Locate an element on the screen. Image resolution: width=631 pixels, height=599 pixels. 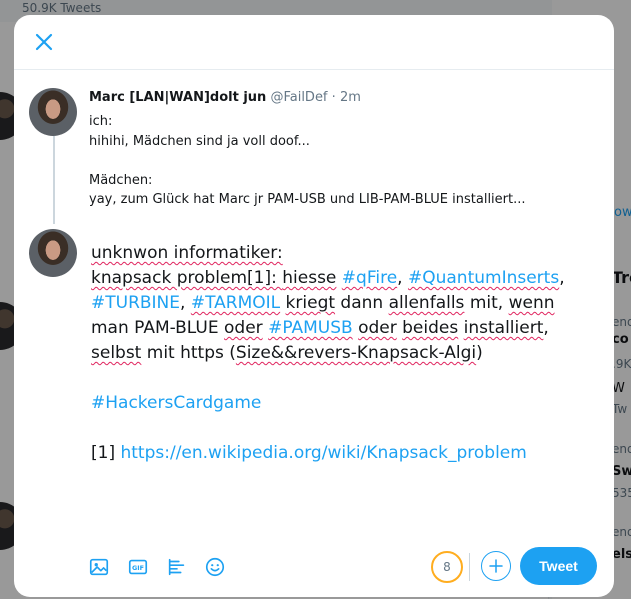
plus-icon is located at coordinates (496, 566).